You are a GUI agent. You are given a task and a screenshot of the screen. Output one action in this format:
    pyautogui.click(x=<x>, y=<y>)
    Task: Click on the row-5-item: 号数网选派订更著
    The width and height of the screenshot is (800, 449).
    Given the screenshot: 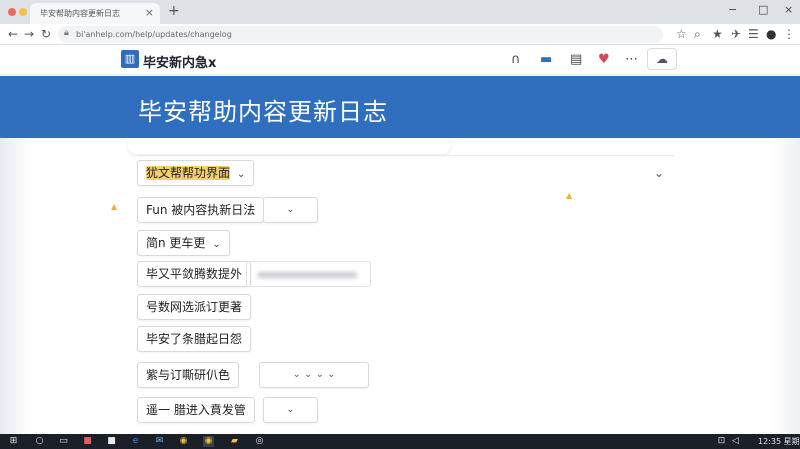 What is the action you would take?
    pyautogui.click(x=194, y=307)
    